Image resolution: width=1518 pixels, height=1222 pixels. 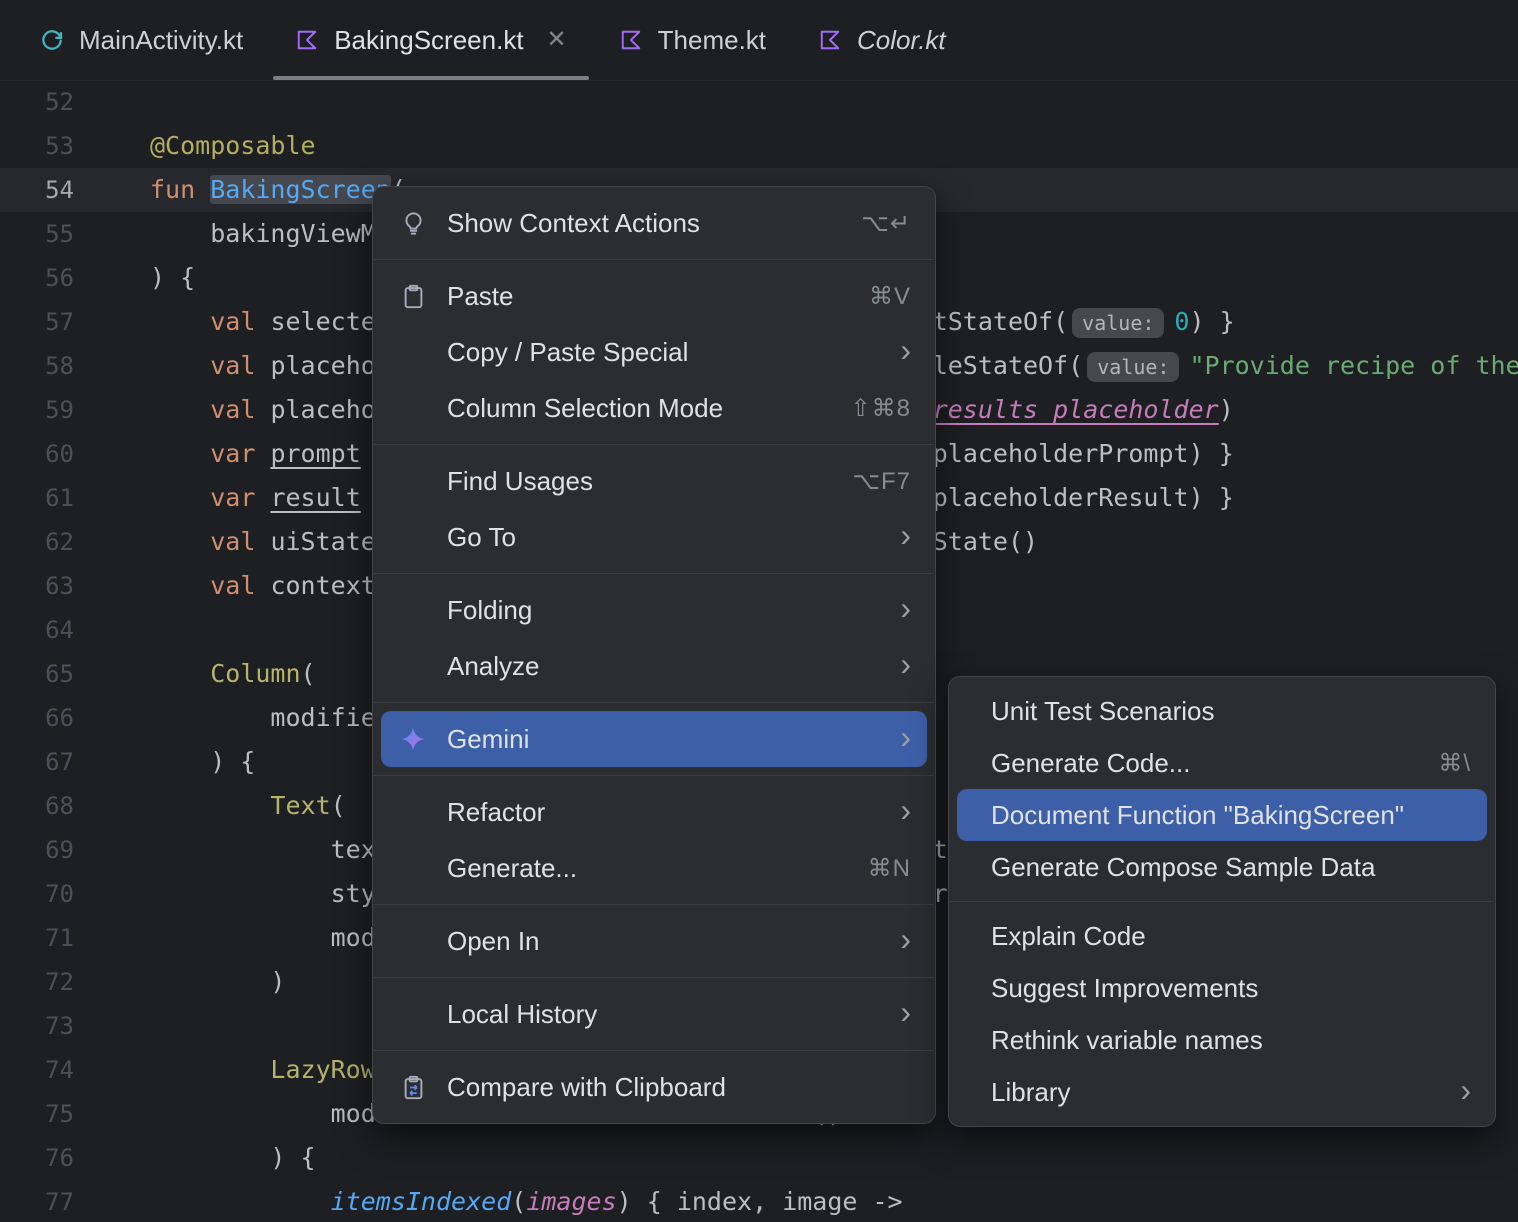 What do you see at coordinates (240, 453) in the screenshot?
I see `code-token: var` at bounding box center [240, 453].